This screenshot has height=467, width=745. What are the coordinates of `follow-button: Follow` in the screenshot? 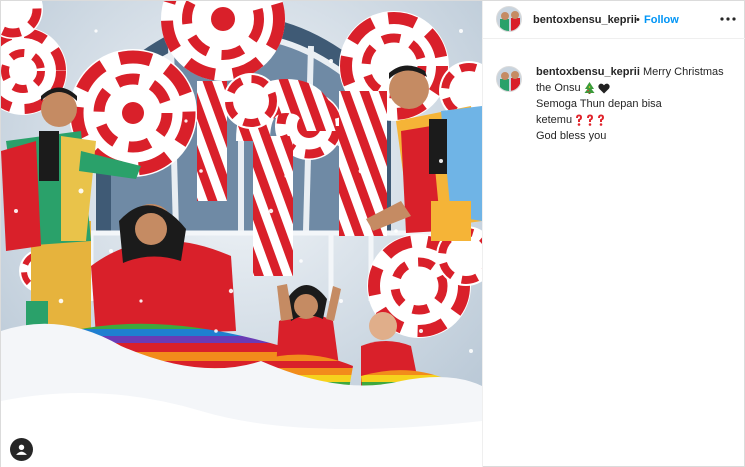 It's located at (661, 20).